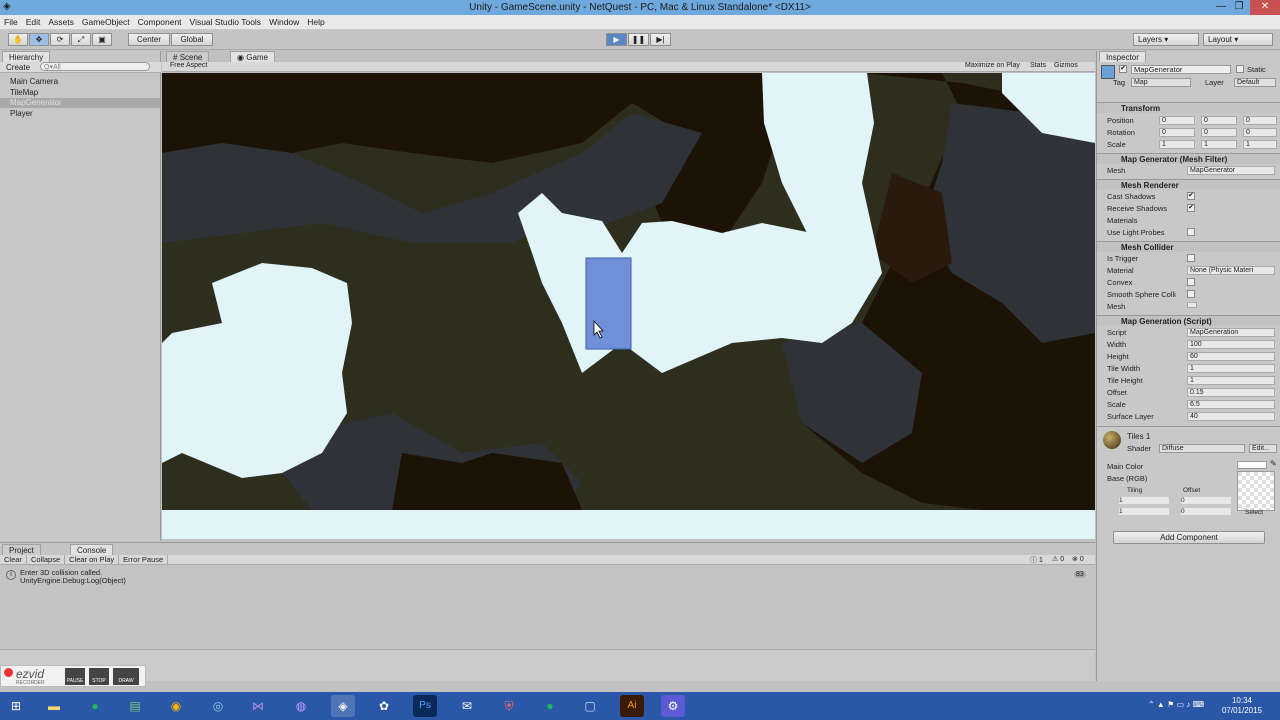 The width and height of the screenshot is (1280, 720). Describe the element at coordinates (1231, 380) in the screenshot. I see `tile-height-field: 1` at that location.